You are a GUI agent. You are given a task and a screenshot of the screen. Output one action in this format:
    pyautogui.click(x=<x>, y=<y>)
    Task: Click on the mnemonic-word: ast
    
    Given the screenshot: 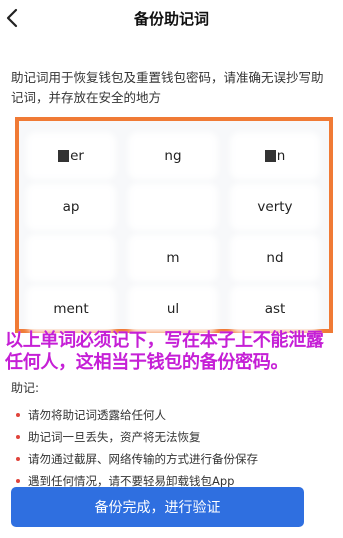 What is the action you would take?
    pyautogui.click(x=275, y=309)
    